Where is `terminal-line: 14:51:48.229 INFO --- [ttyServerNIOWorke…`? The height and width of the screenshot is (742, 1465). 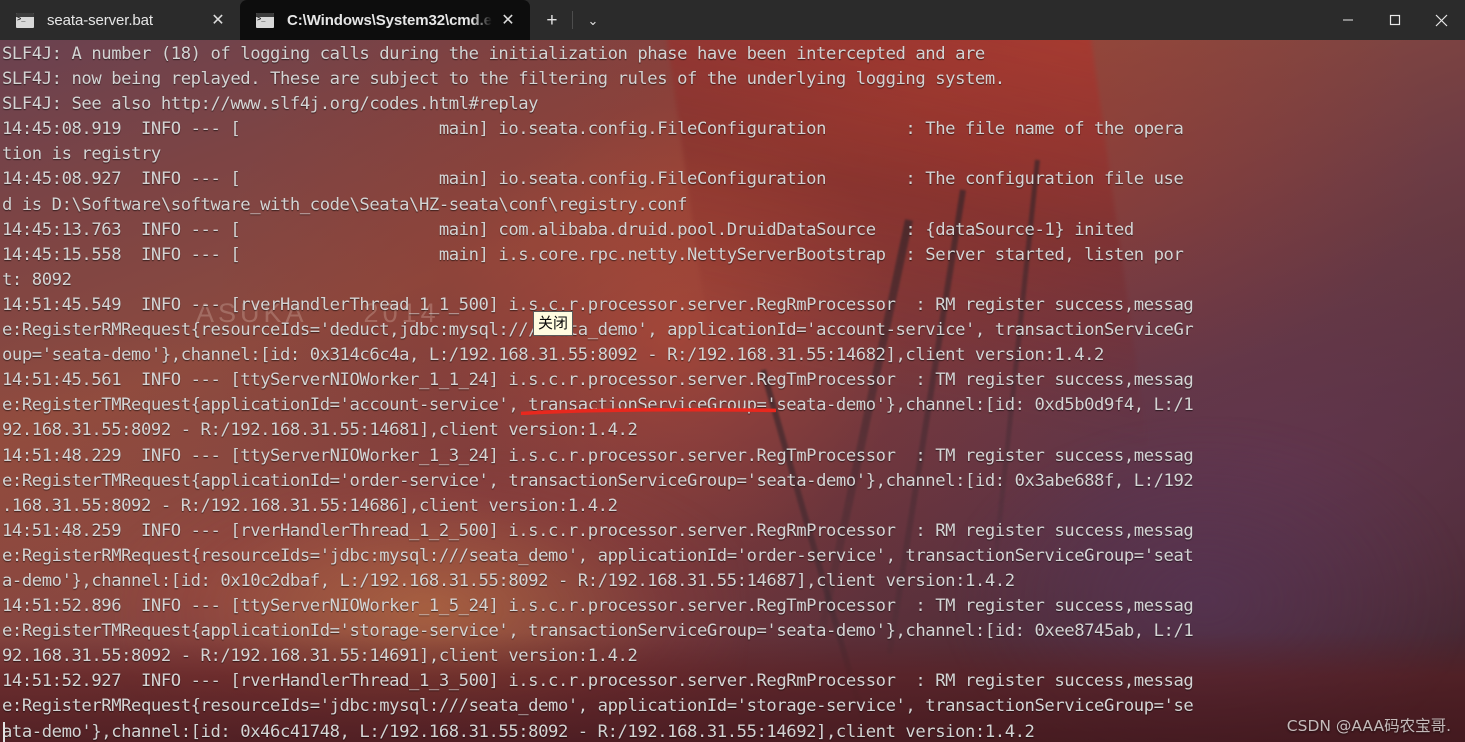 terminal-line: 14:51:48.229 INFO --- [ttyServerNIOWorke… is located at coordinates (598, 455).